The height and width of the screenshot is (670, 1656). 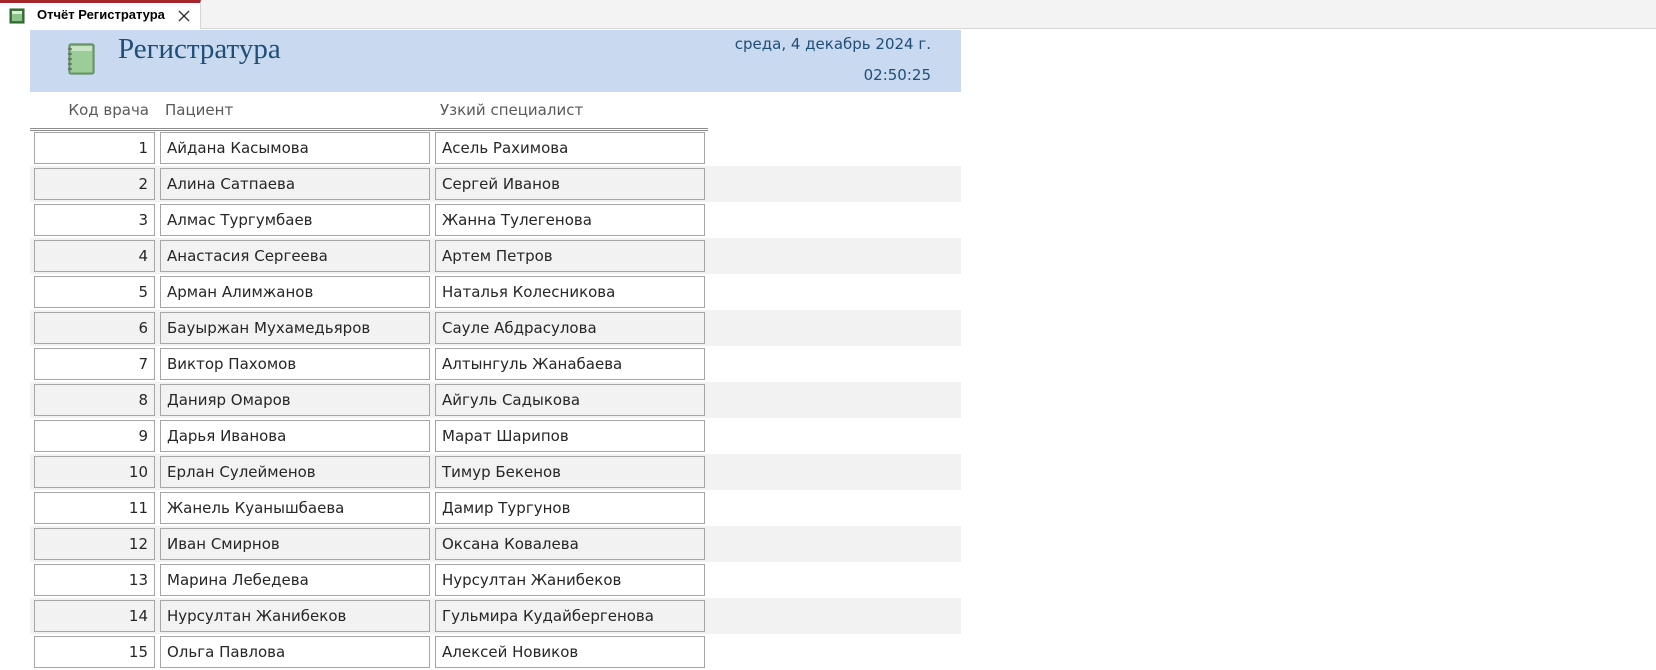 I want to click on column-header-specialist: Узкий специалист, so click(x=512, y=110).